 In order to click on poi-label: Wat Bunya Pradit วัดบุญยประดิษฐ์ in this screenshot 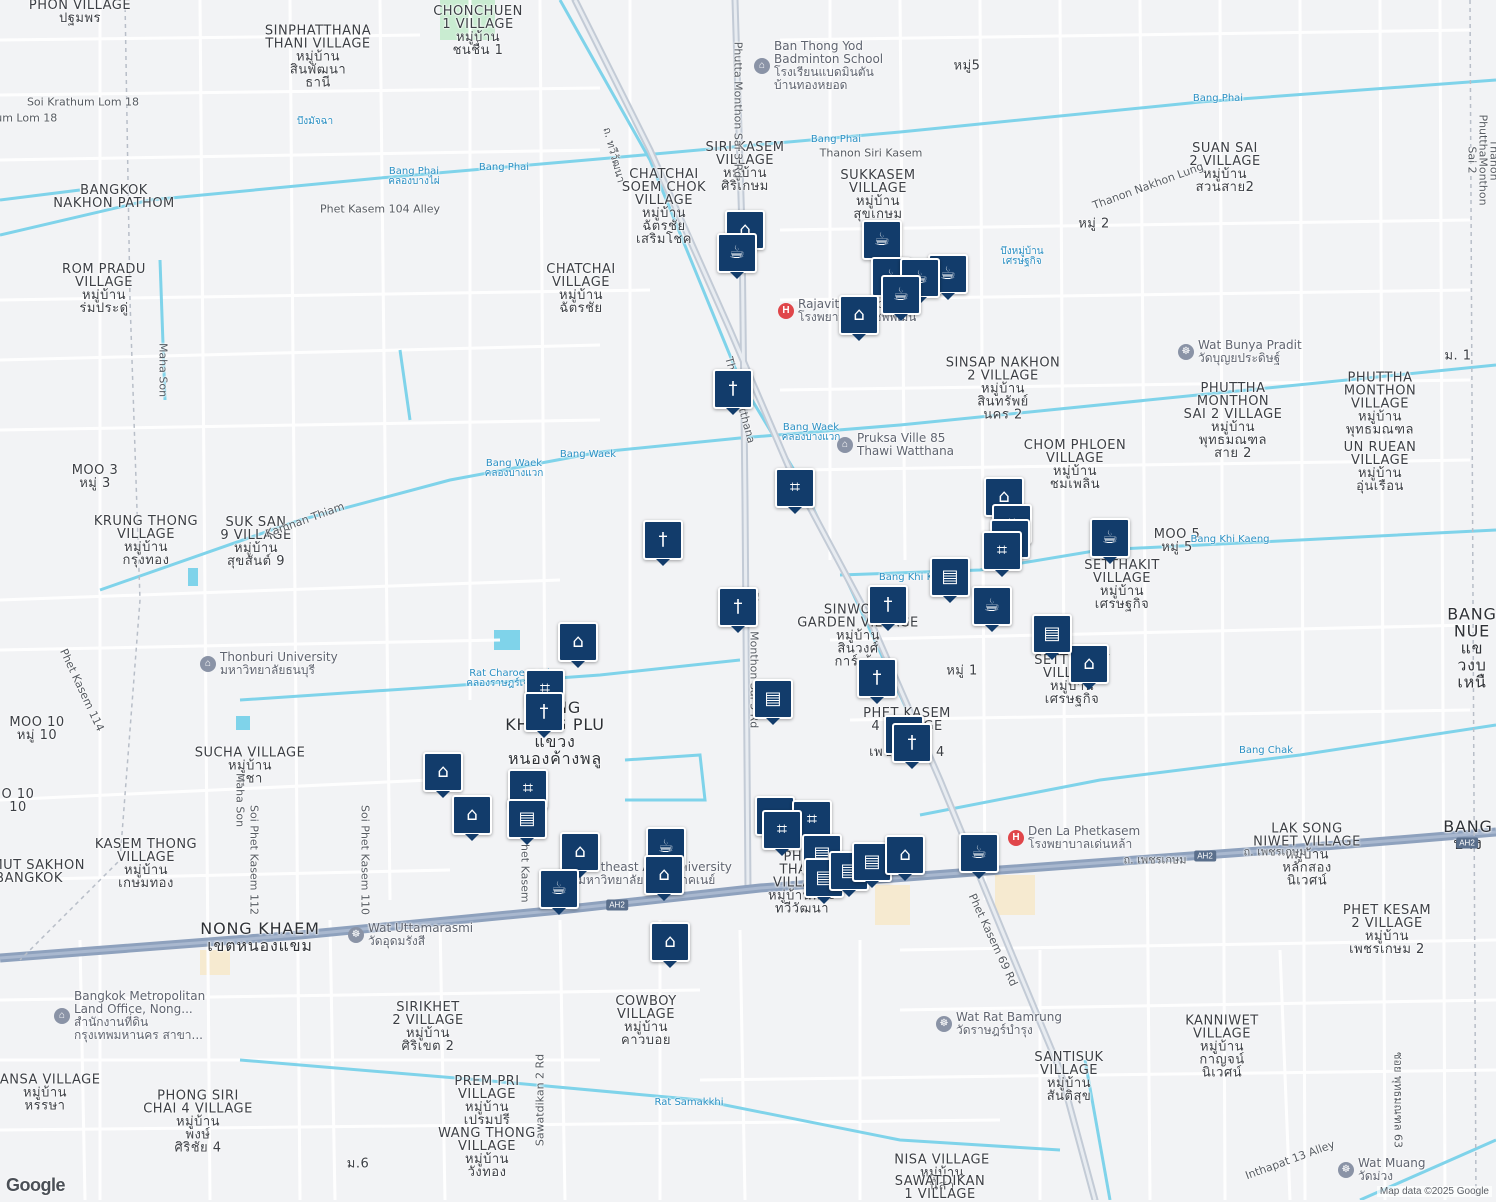, I will do `click(1250, 352)`.